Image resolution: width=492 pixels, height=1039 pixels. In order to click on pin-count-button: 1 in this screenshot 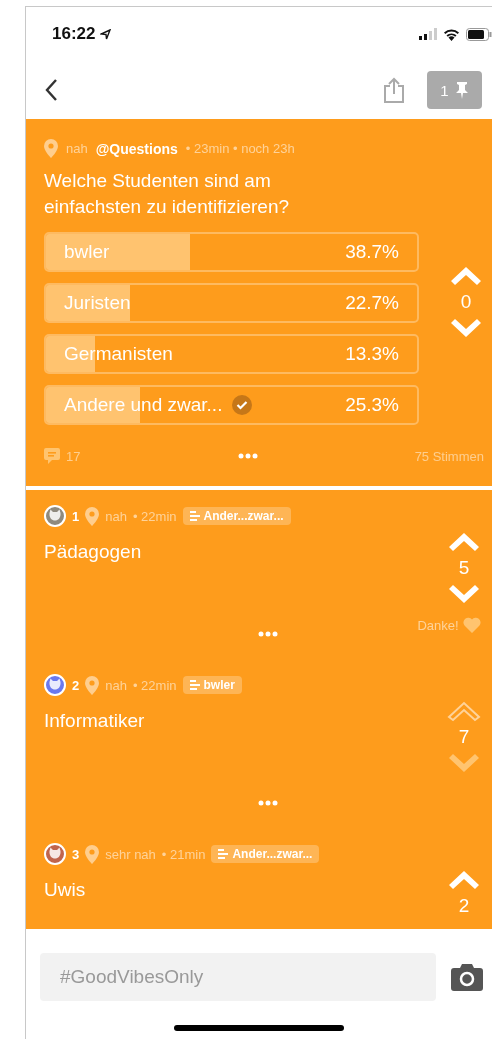, I will do `click(454, 90)`.